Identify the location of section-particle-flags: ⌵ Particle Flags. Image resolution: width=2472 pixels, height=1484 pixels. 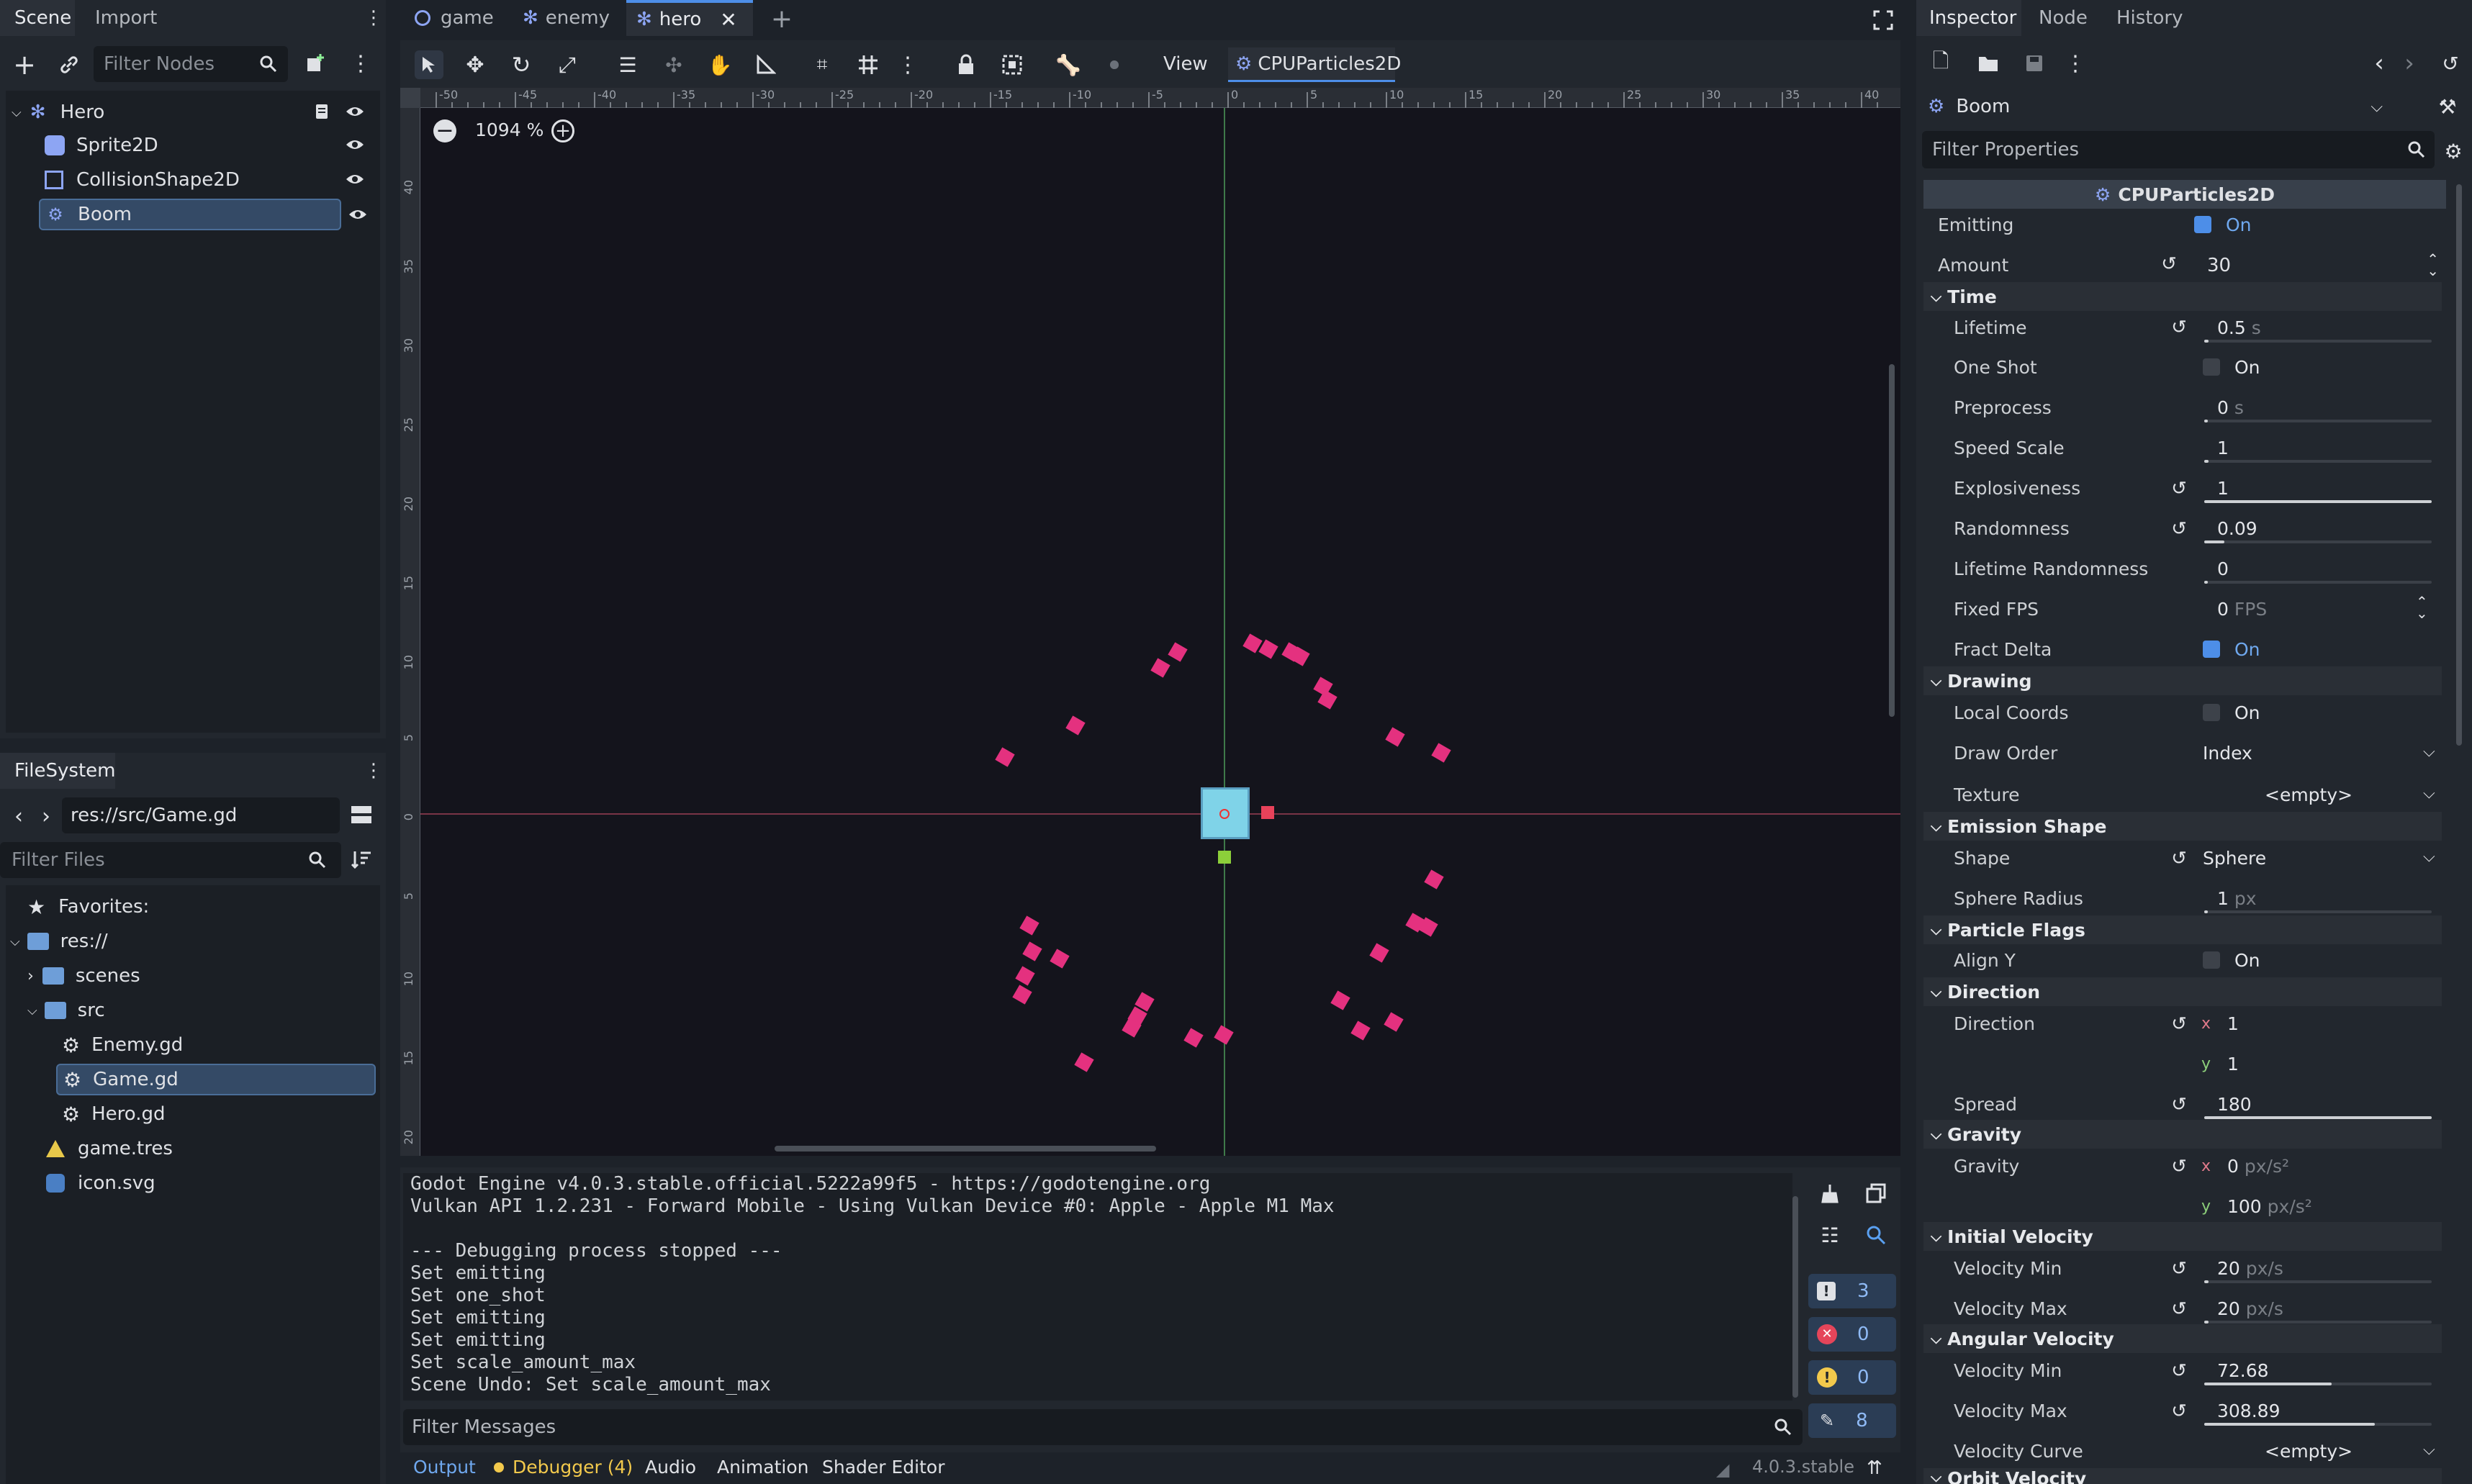
(2182, 929).